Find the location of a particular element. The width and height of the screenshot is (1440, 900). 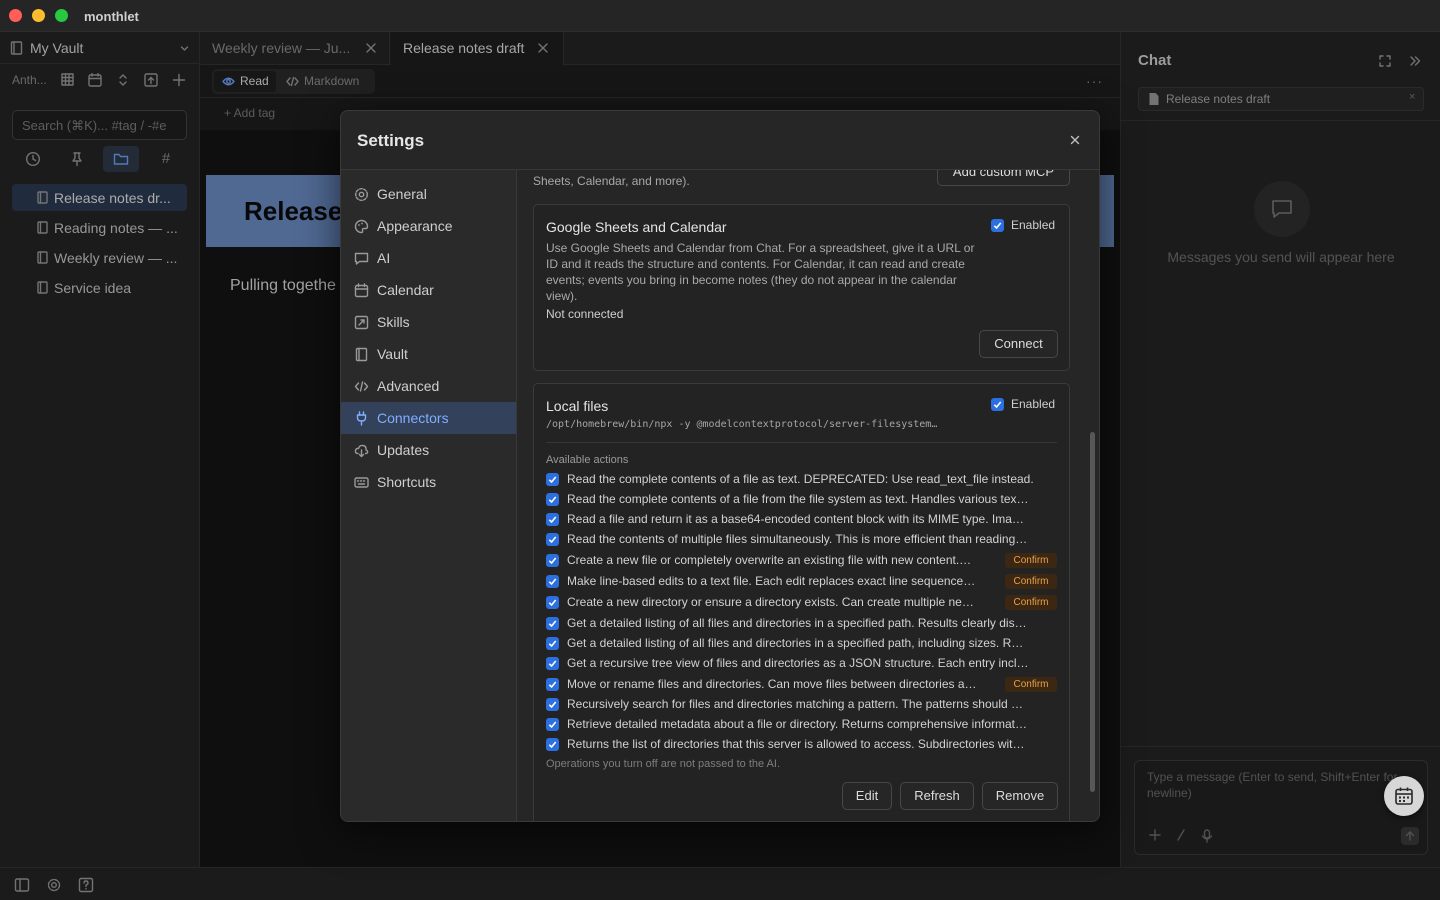

edit-button: Edit is located at coordinates (867, 796).